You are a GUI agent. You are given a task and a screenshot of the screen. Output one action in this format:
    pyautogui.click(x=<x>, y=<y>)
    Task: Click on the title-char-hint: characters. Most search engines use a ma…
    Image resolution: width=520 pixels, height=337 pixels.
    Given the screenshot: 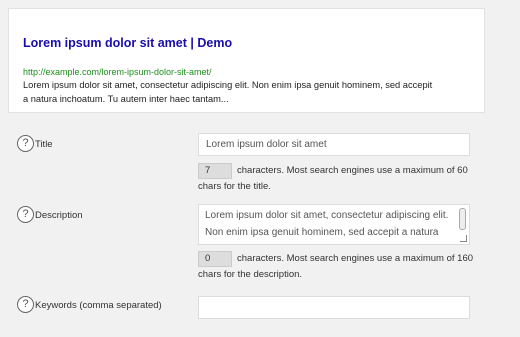 What is the action you would take?
    pyautogui.click(x=340, y=179)
    